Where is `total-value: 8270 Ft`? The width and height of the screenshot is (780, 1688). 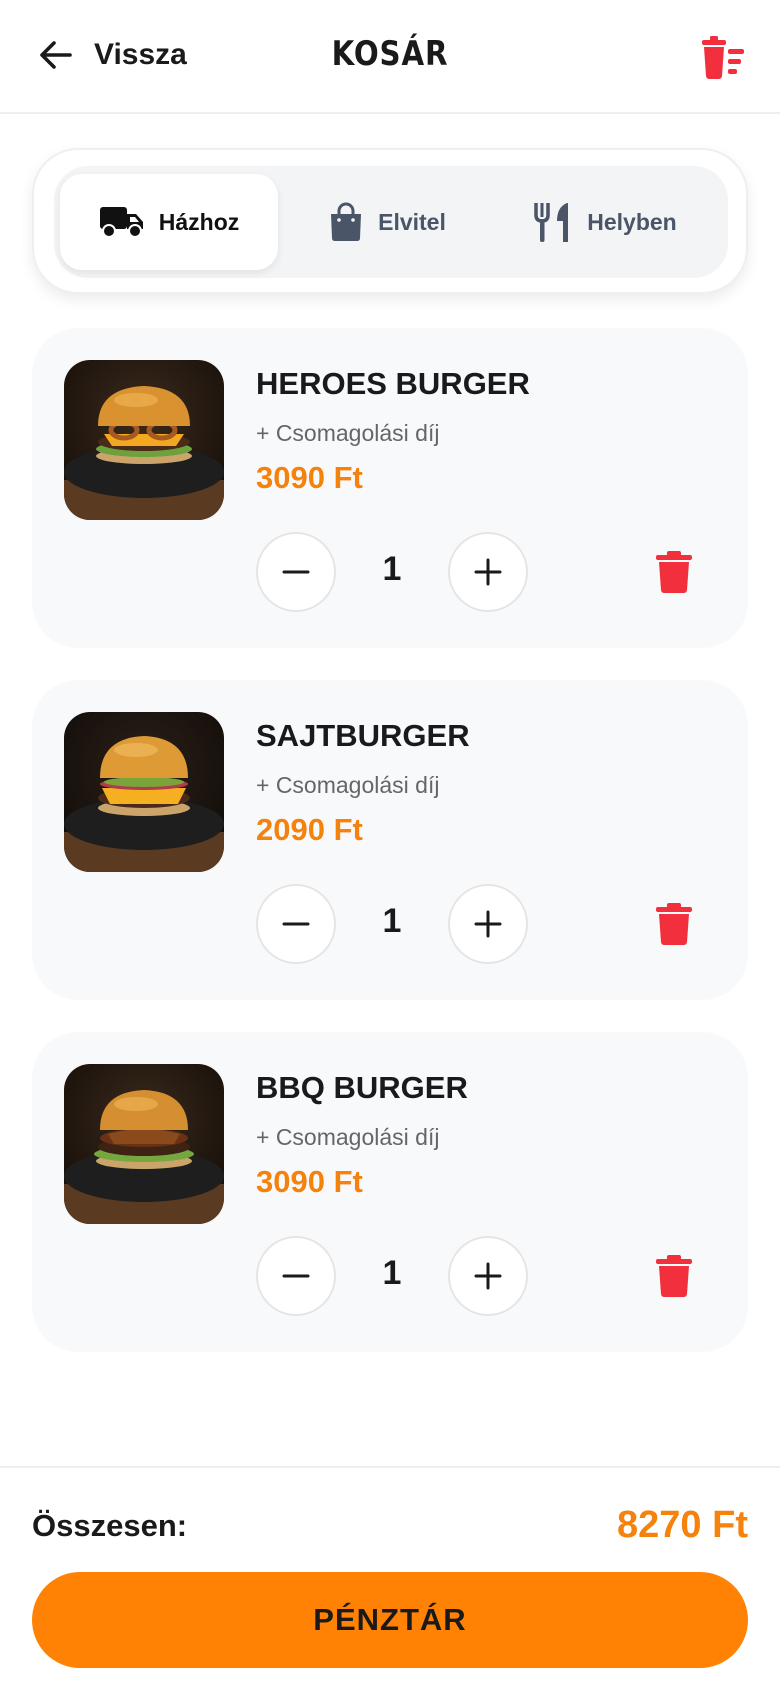 total-value: 8270 Ft is located at coordinates (682, 1525).